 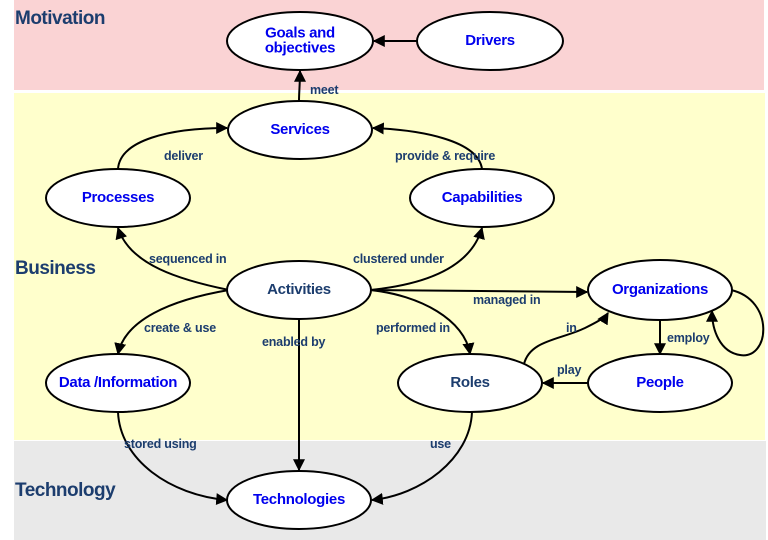 I want to click on edge-label-capabilities-services: provide & require, so click(x=445, y=156).